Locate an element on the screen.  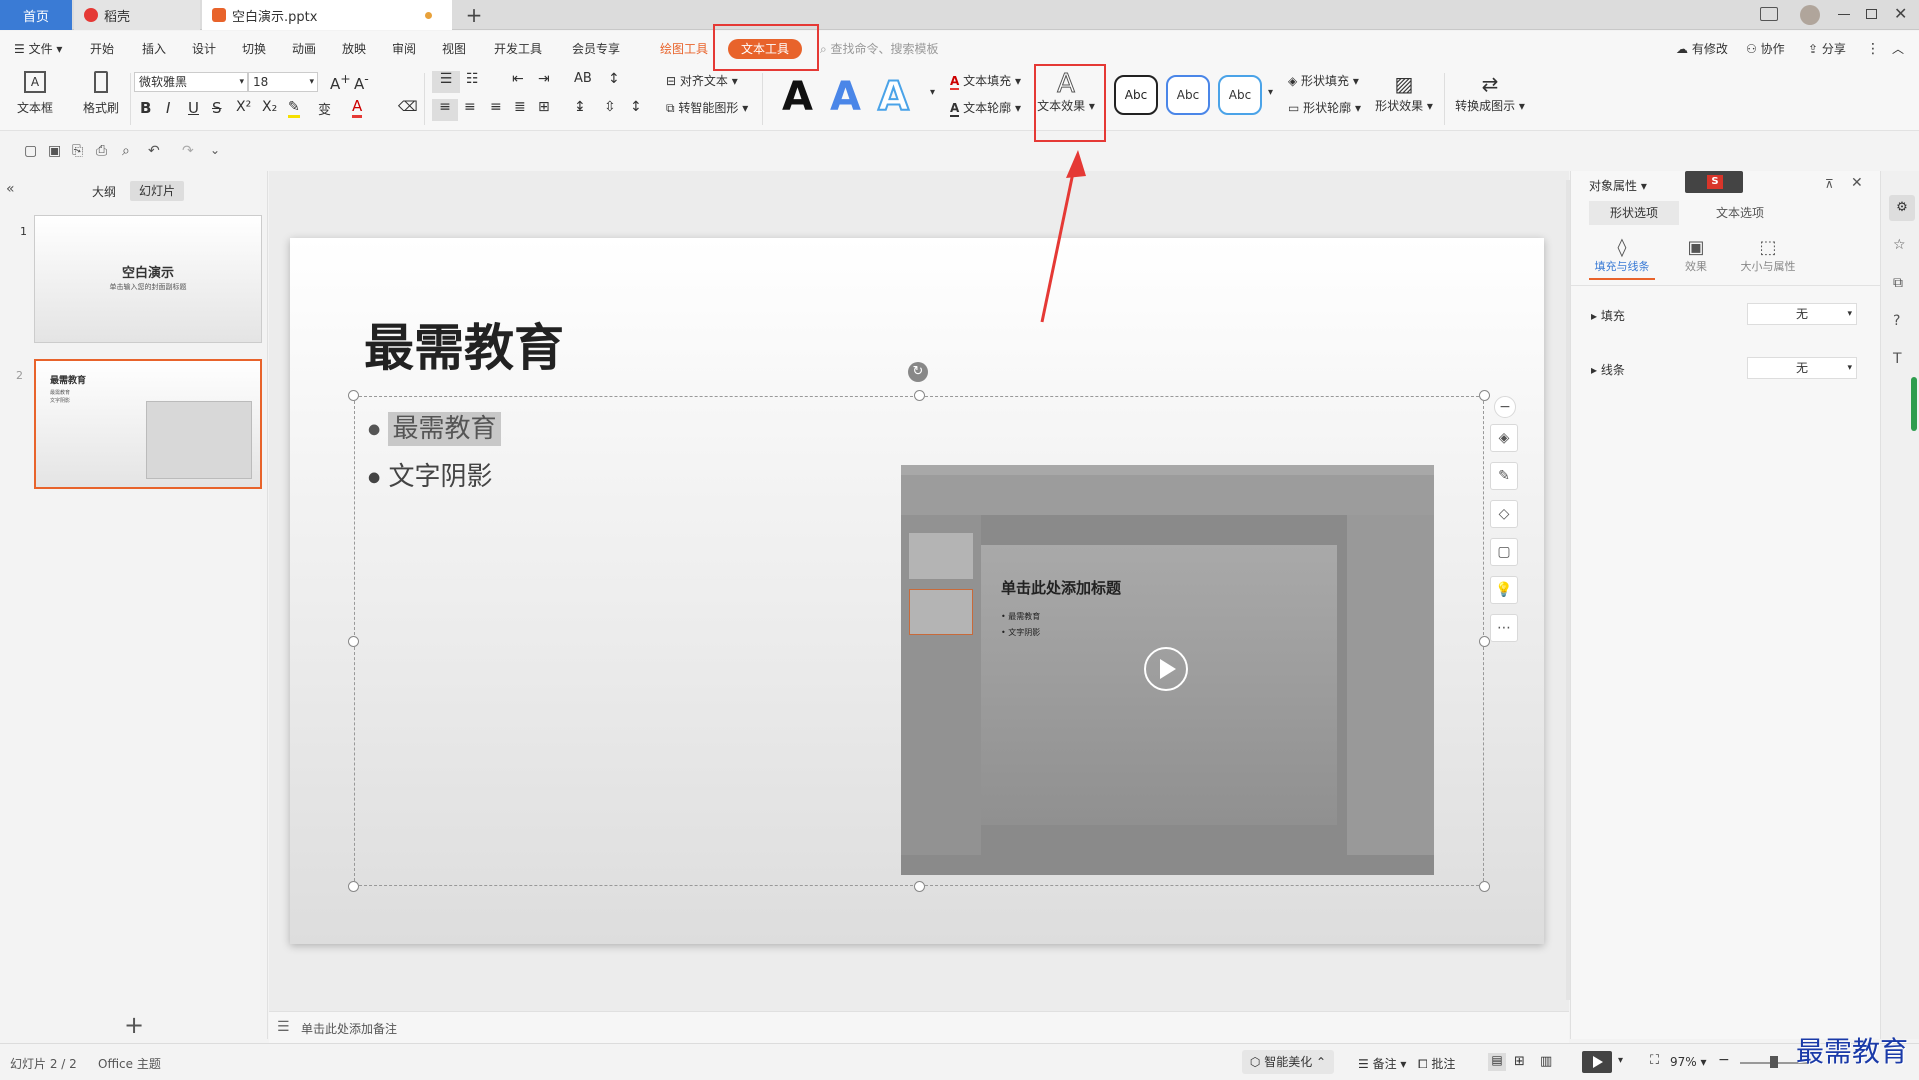
subtab-size: ⬚ 大小与属性 is located at coordinates (1768, 255).